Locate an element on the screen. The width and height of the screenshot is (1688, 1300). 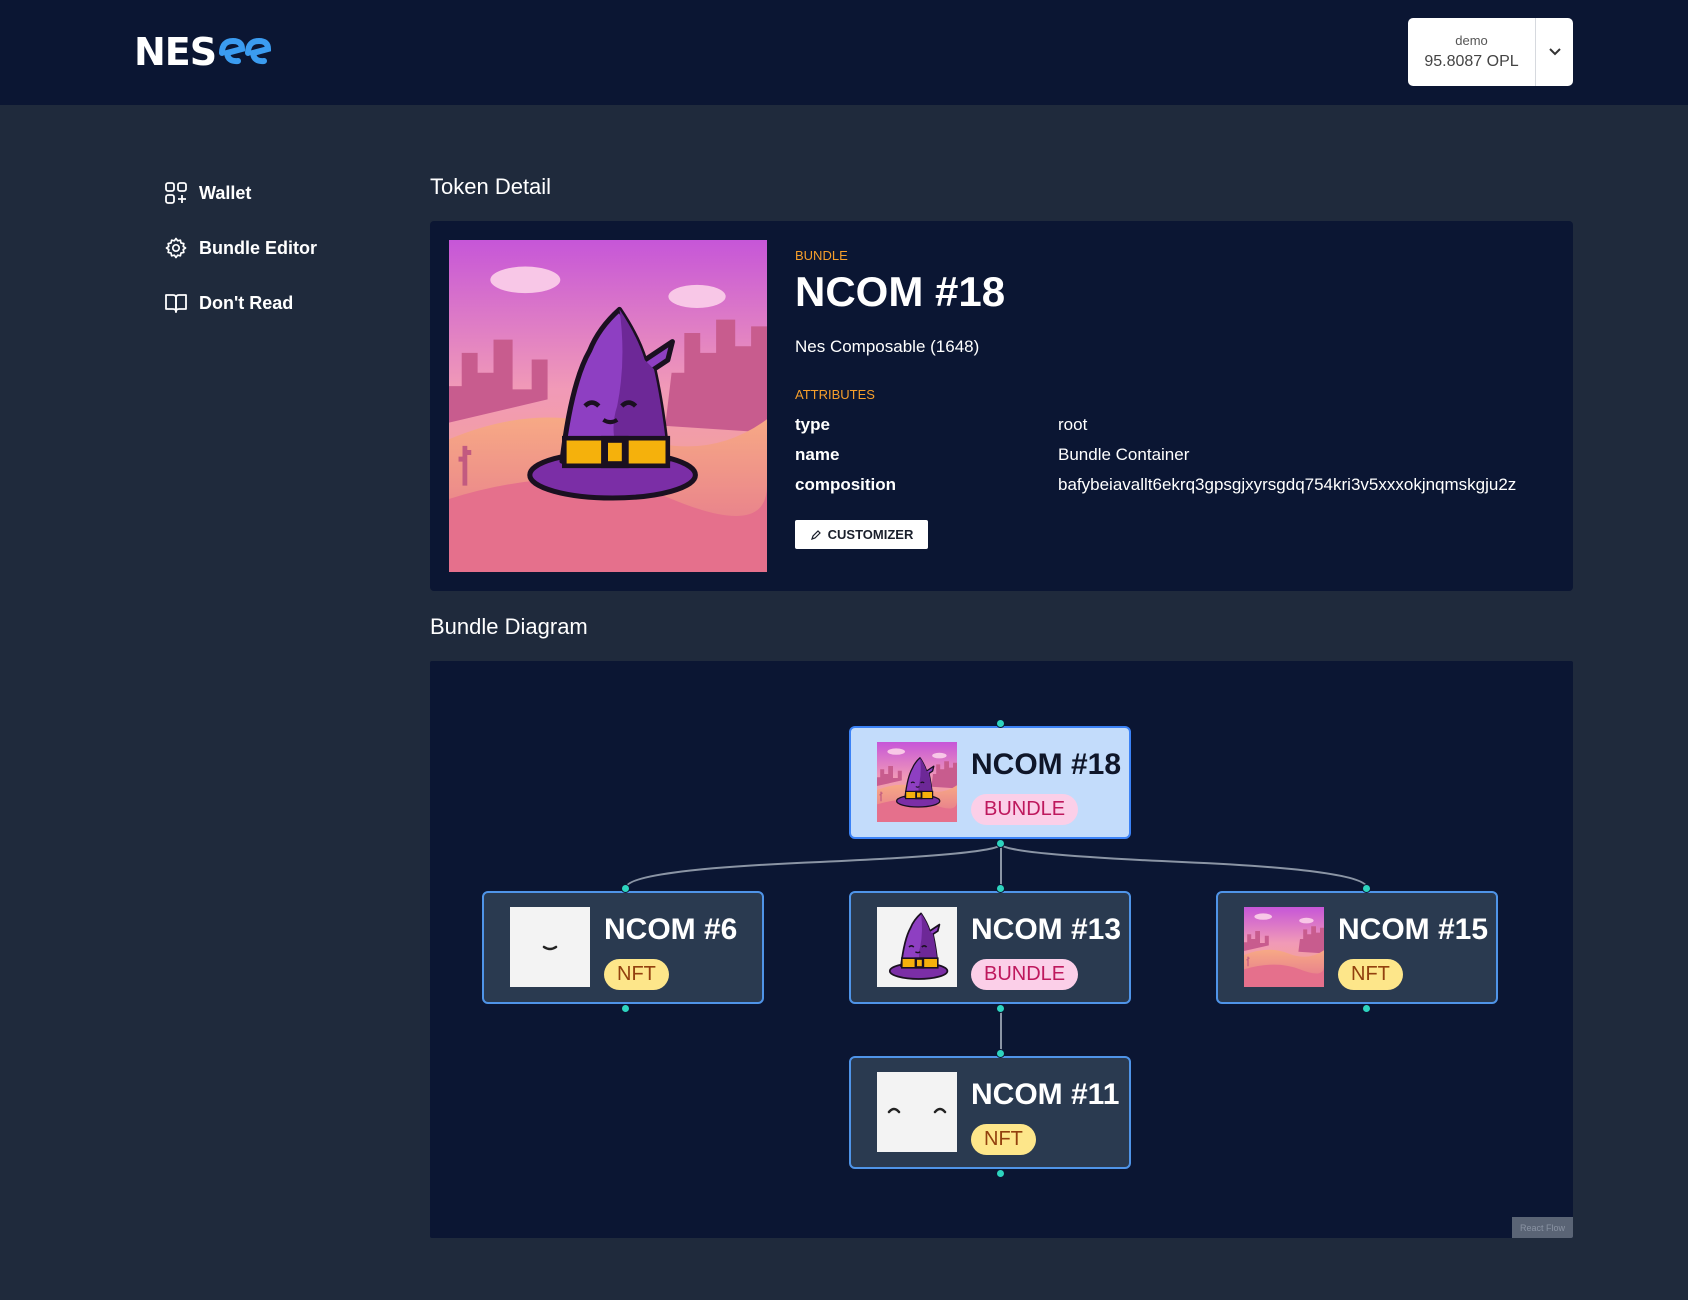
sidebar-item-label: Bundle Editor is located at coordinates (258, 247).